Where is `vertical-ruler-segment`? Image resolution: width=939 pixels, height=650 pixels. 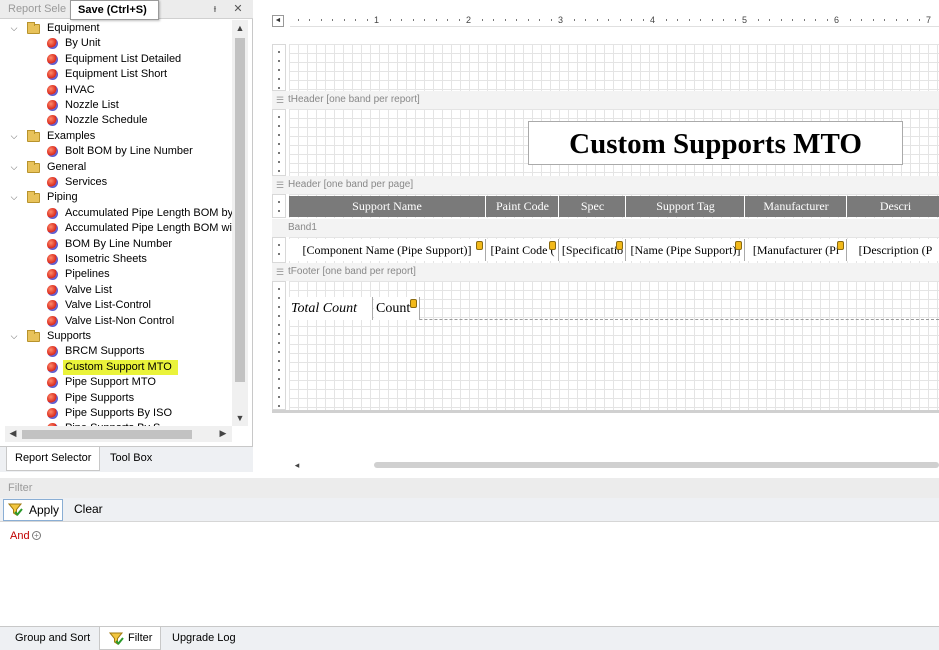
vertical-ruler-segment is located at coordinates (279, 345).